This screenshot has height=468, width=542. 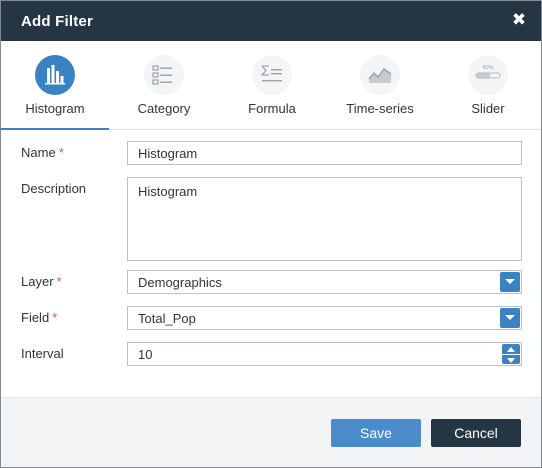 What do you see at coordinates (41, 281) in the screenshot?
I see `layer-label: Layer *` at bounding box center [41, 281].